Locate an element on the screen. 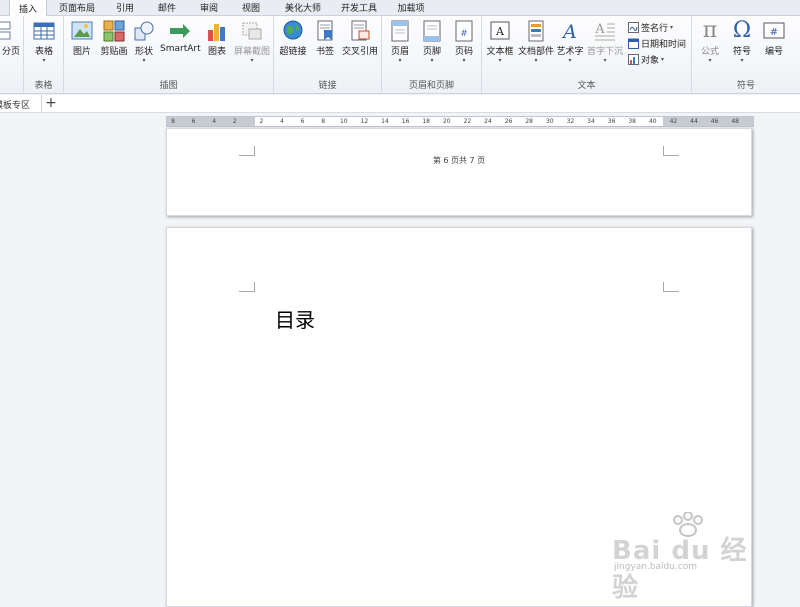 The height and width of the screenshot is (607, 800). header-button: 页眉 ▾ is located at coordinates (400, 42).